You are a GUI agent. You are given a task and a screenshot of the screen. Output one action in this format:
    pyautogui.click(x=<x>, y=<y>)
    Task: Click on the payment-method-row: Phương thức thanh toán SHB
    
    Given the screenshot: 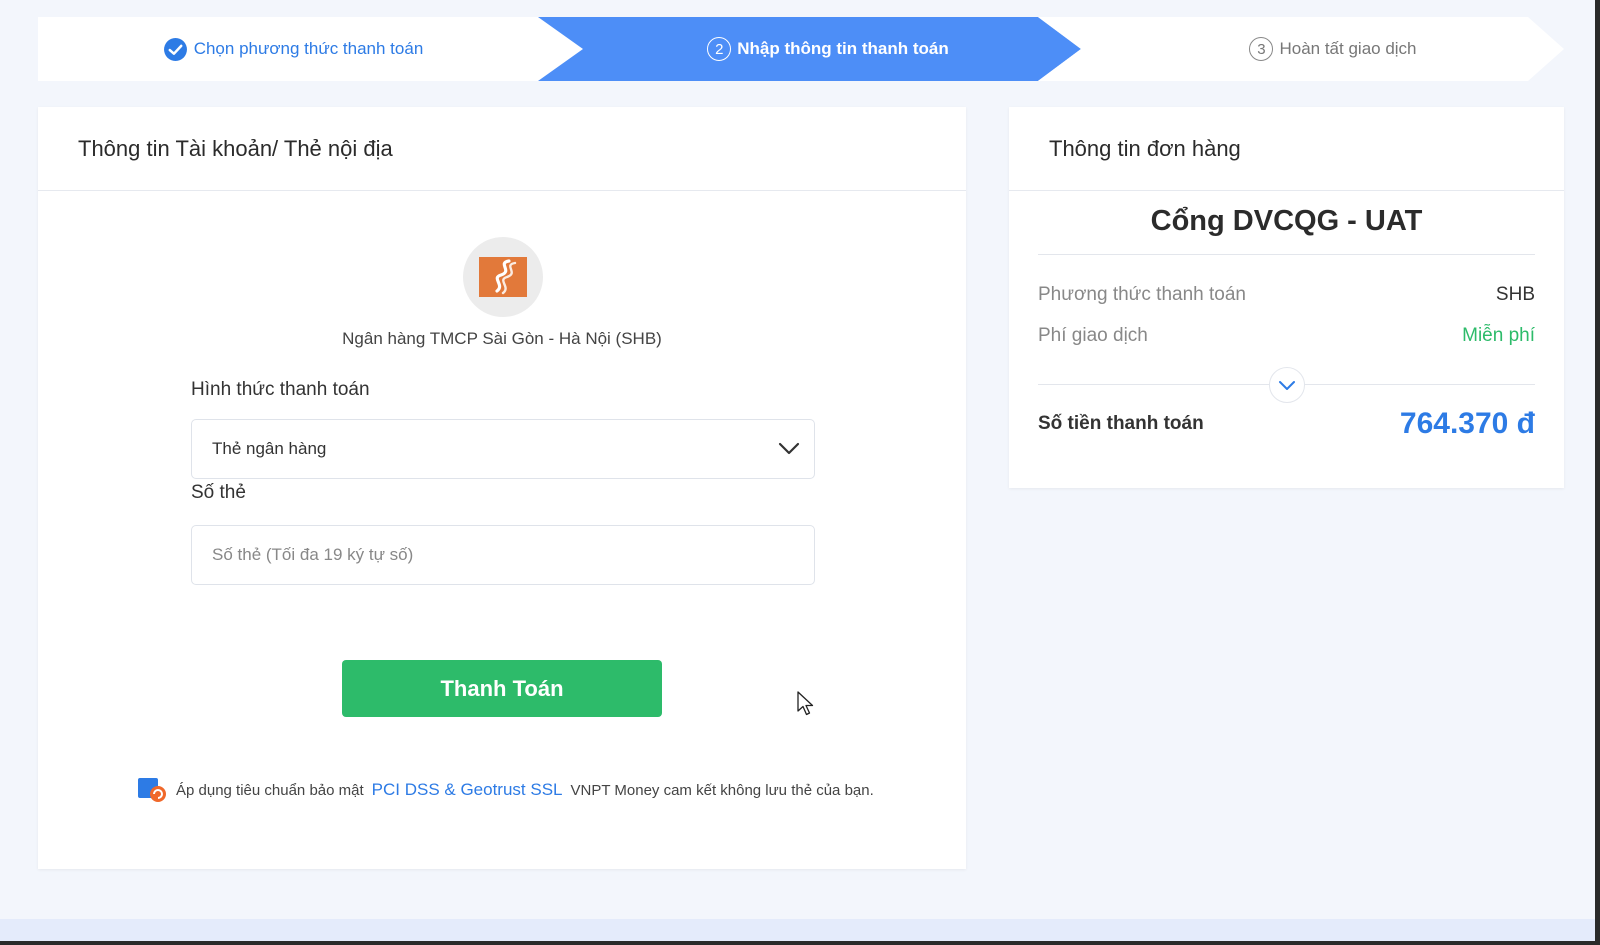 What is the action you would take?
    pyautogui.click(x=1286, y=295)
    